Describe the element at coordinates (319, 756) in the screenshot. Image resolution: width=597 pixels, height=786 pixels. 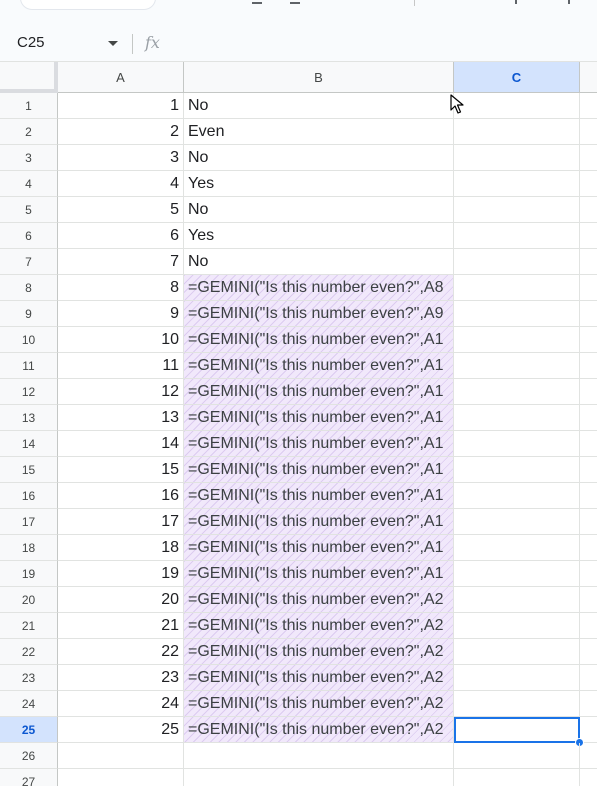
I see `cell-b` at that location.